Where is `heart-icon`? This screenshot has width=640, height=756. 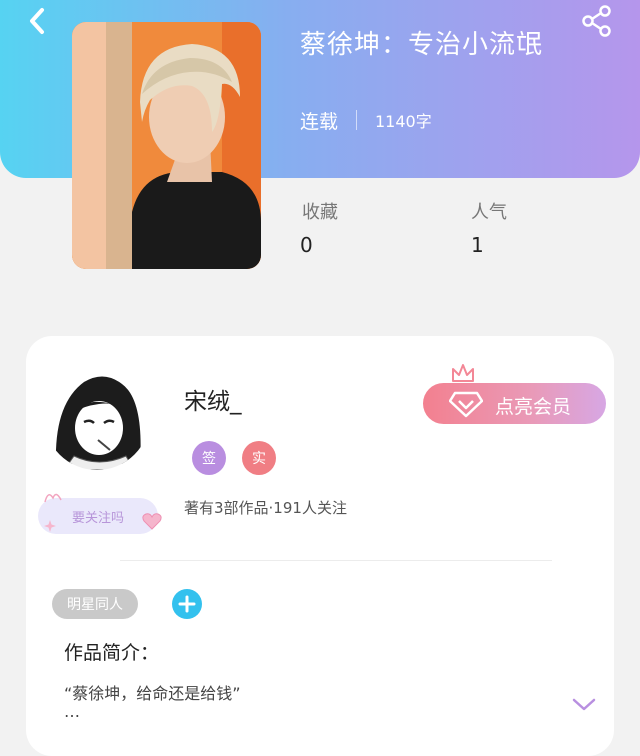 heart-icon is located at coordinates (152, 521).